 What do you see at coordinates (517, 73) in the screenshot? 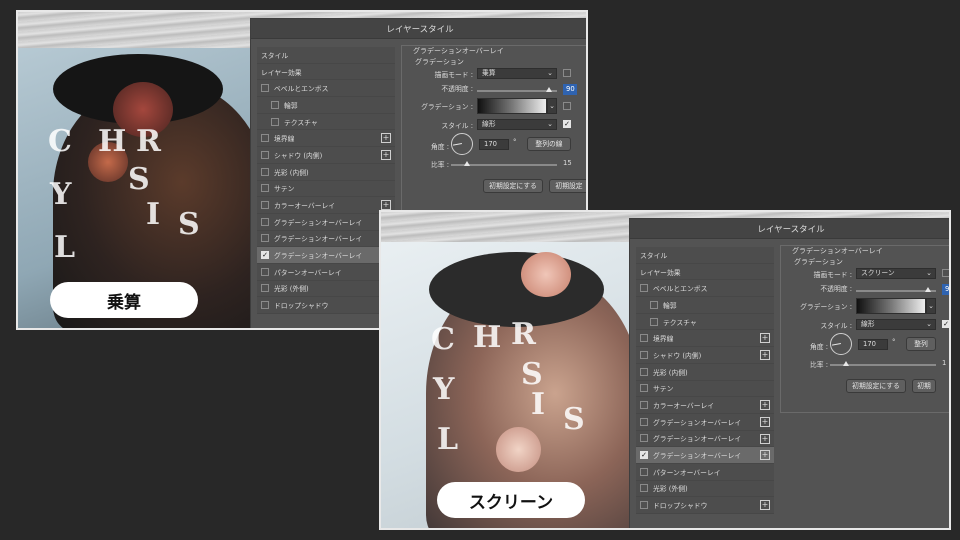
I see `blend-mode-select: 乗算 ⌄` at bounding box center [517, 73].